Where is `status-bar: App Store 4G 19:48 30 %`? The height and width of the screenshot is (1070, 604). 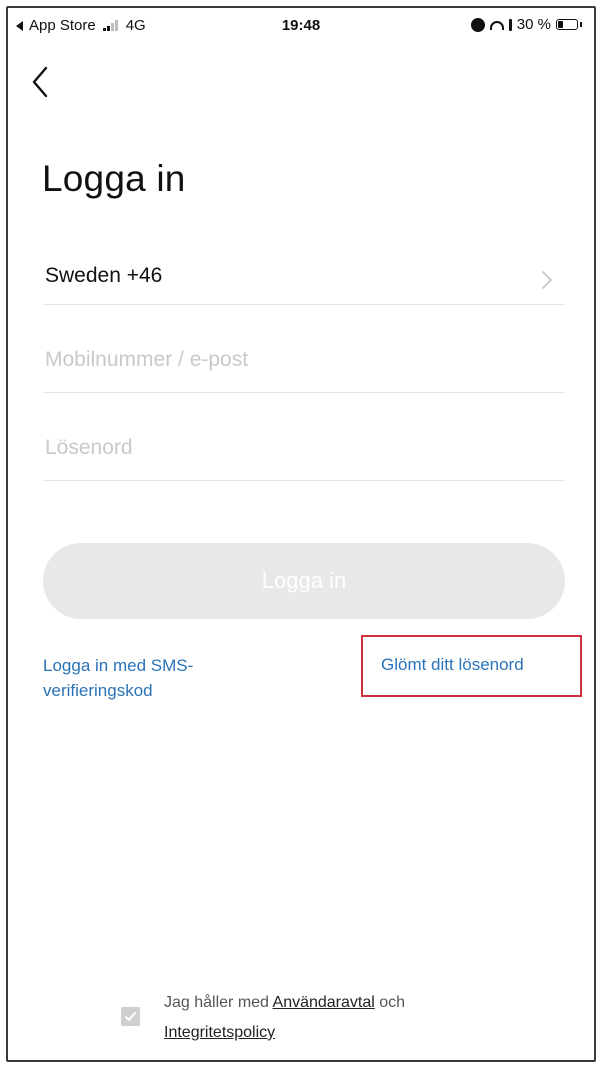 status-bar: App Store 4G 19:48 30 % is located at coordinates (301, 25).